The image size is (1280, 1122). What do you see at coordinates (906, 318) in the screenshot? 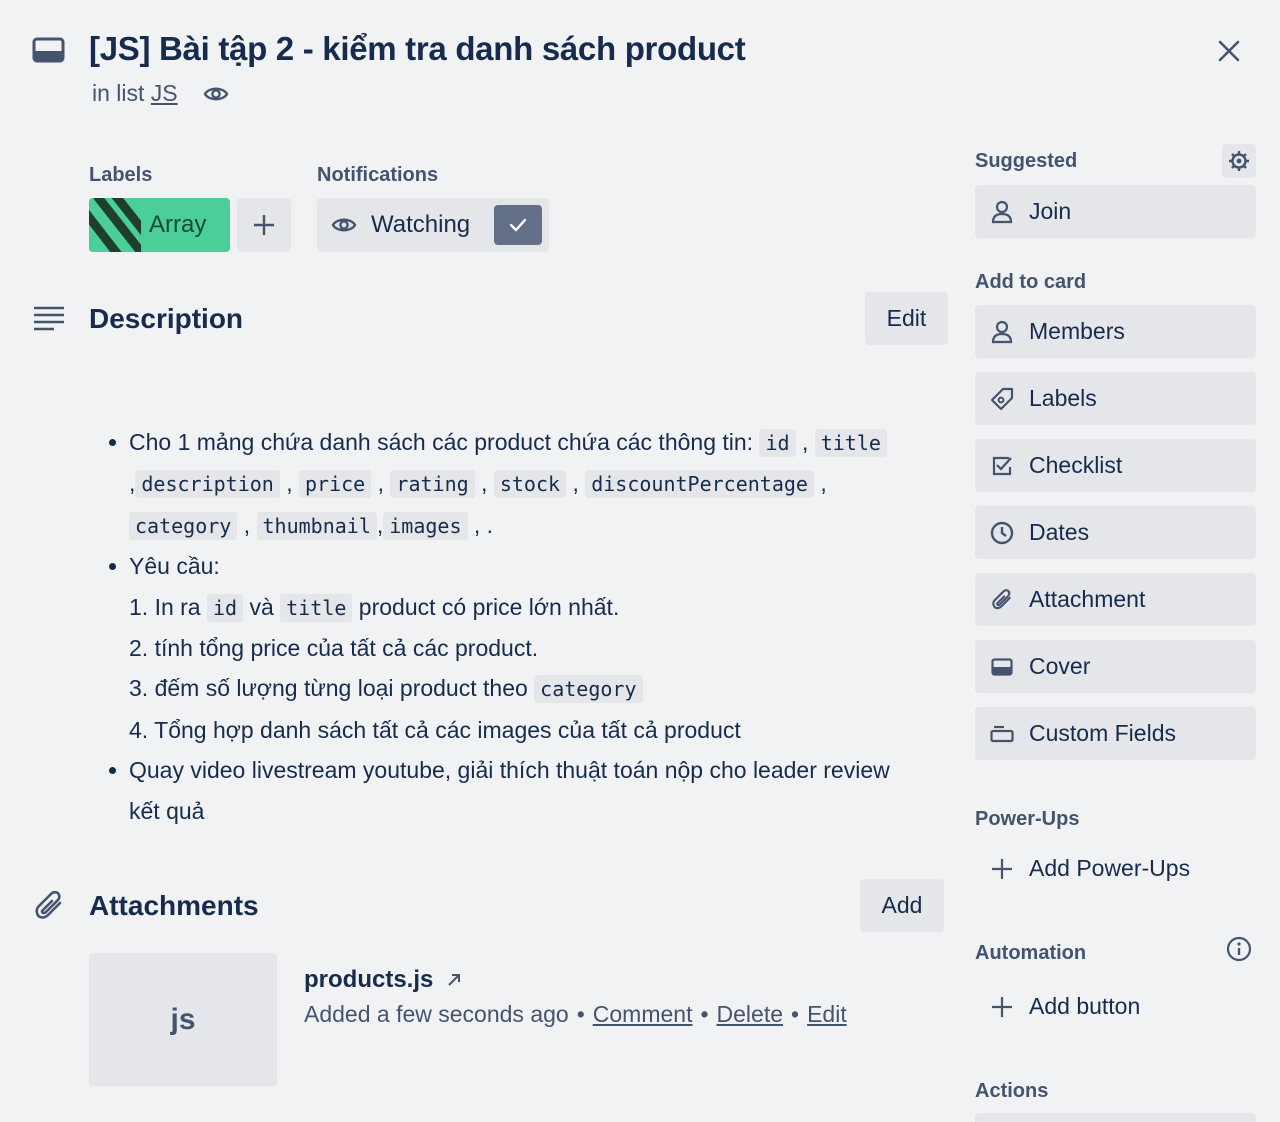
I see `edit-description-button: Edit` at bounding box center [906, 318].